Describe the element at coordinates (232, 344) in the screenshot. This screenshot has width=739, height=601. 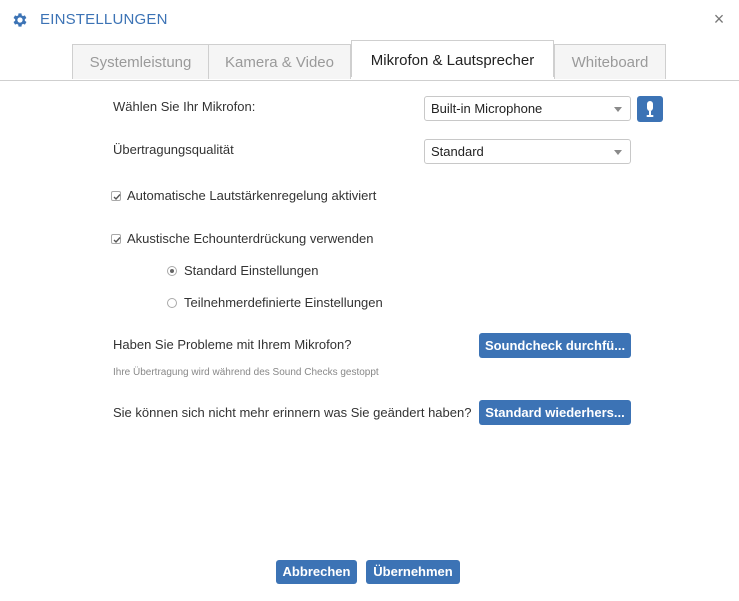
I see `soundcheck-question: Haben Sie Probleme mit Ihrem Mikrofon?` at that location.